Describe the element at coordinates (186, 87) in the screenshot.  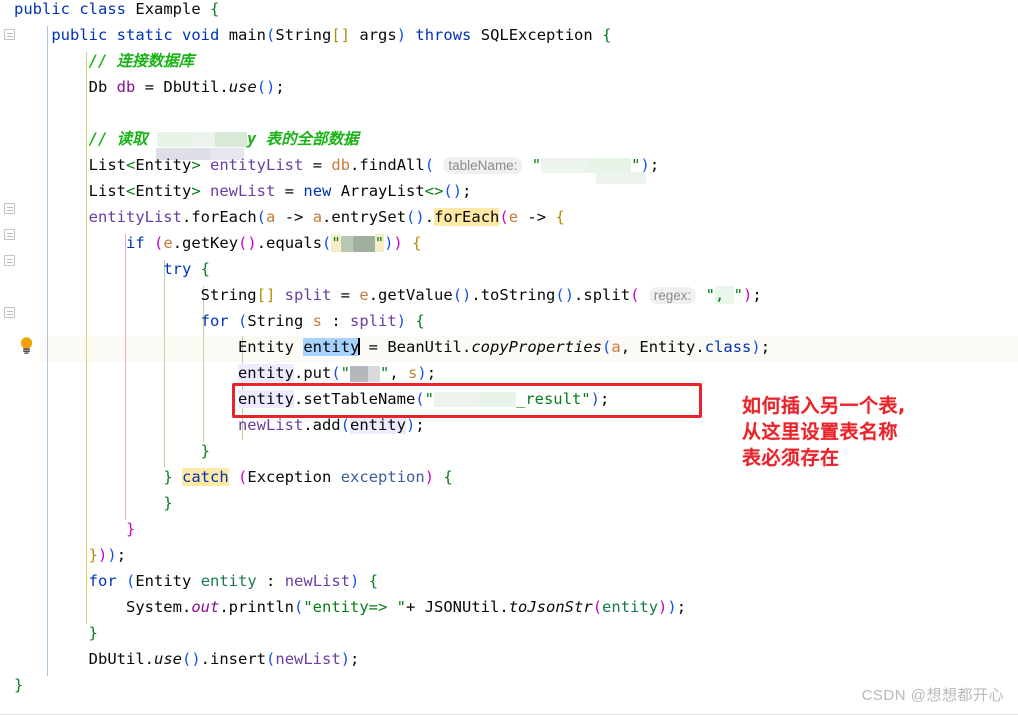
I see `code-line: Db db = DbUtil.use();` at that location.